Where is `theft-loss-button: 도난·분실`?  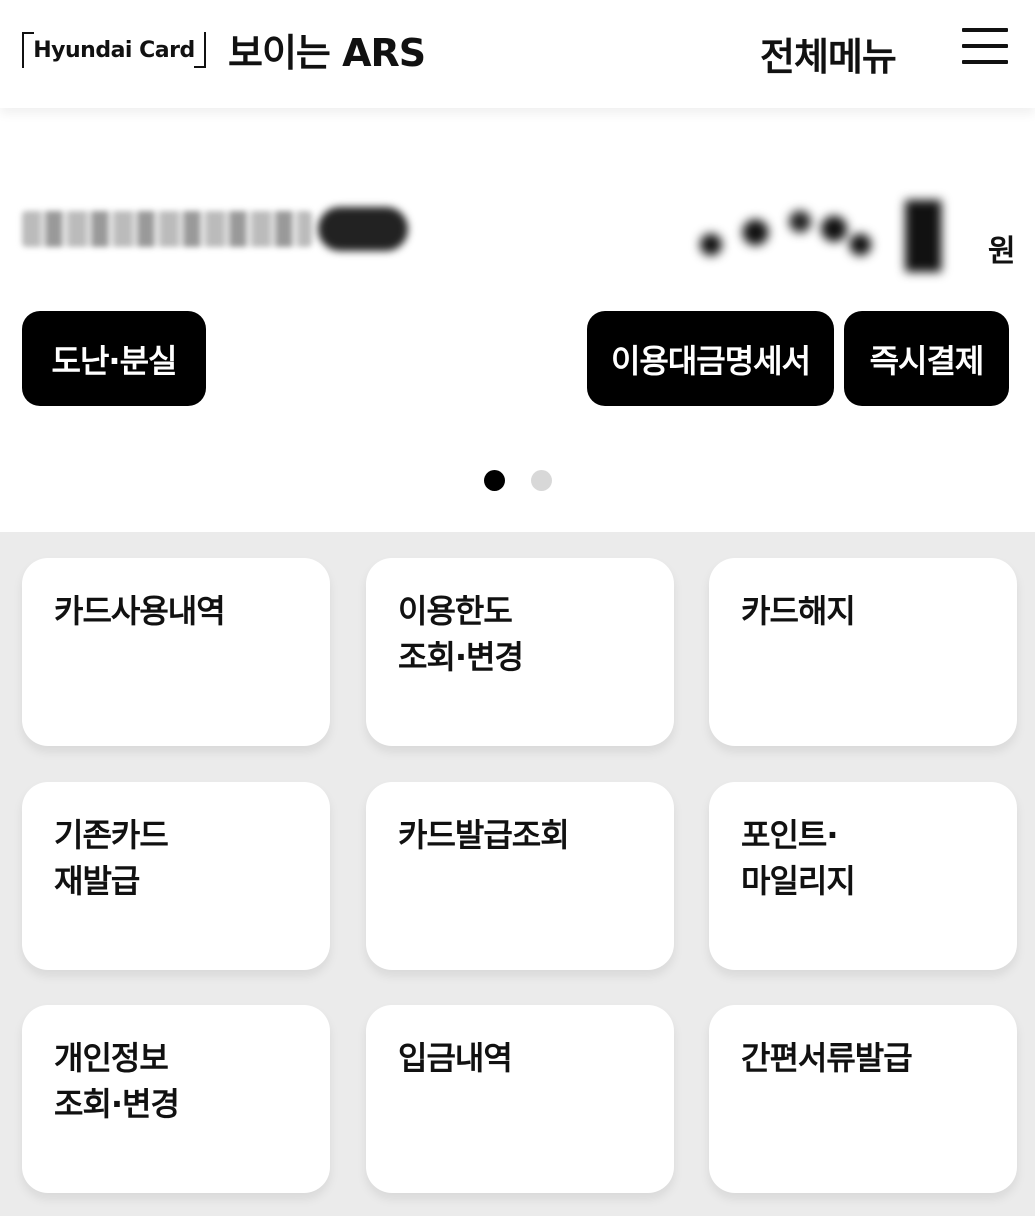
theft-loss-button: 도난·분실 is located at coordinates (114, 358).